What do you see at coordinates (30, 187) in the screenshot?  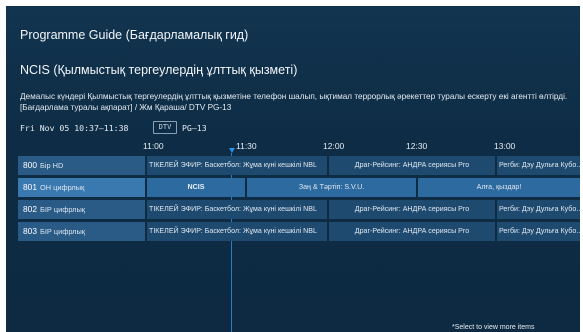 I see `channel-number: 801` at bounding box center [30, 187].